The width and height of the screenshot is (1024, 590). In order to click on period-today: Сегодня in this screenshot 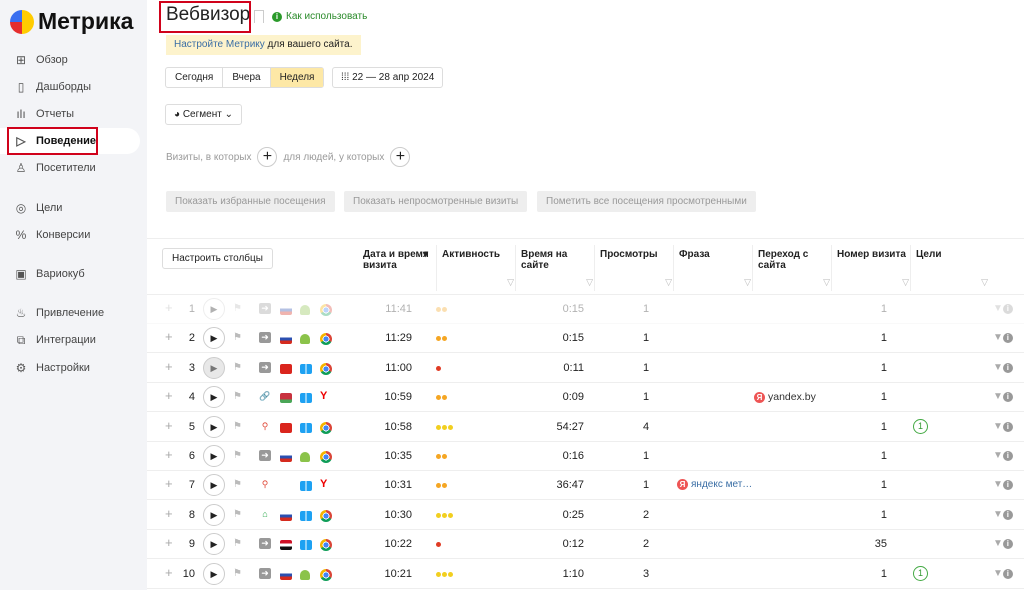, I will do `click(195, 77)`.